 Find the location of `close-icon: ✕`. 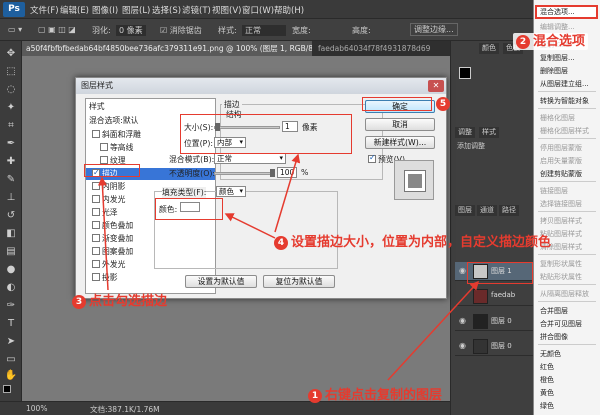

close-icon: ✕ is located at coordinates (436, 86).